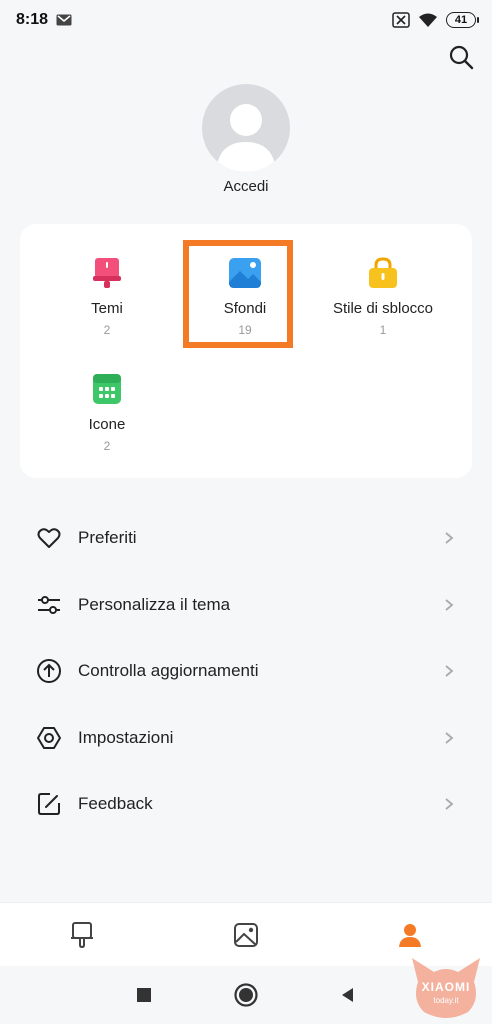  Describe the element at coordinates (115, 804) in the screenshot. I see `menu-label: Feedback` at that location.